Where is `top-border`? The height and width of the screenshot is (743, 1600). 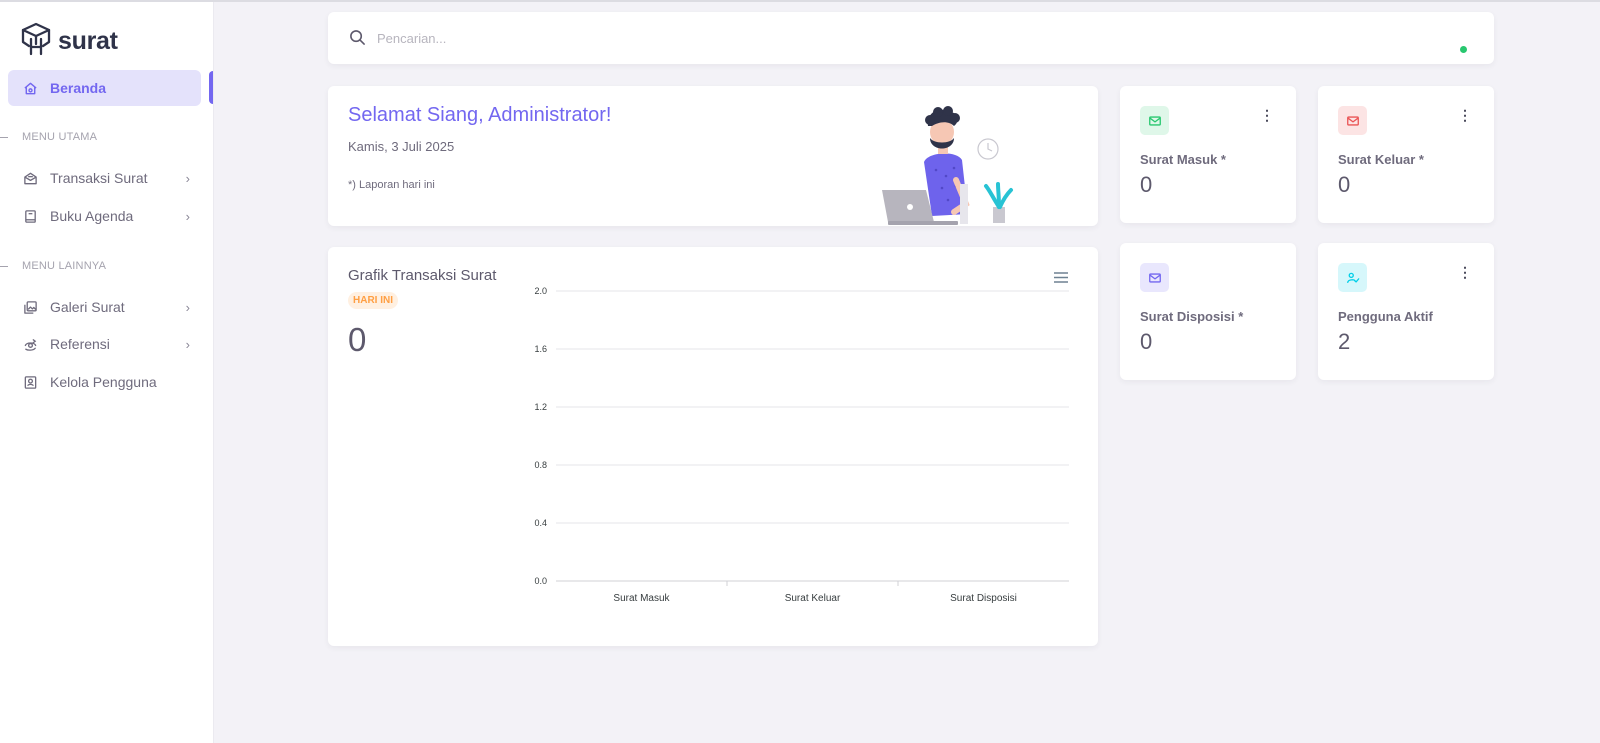 top-border is located at coordinates (800, 1).